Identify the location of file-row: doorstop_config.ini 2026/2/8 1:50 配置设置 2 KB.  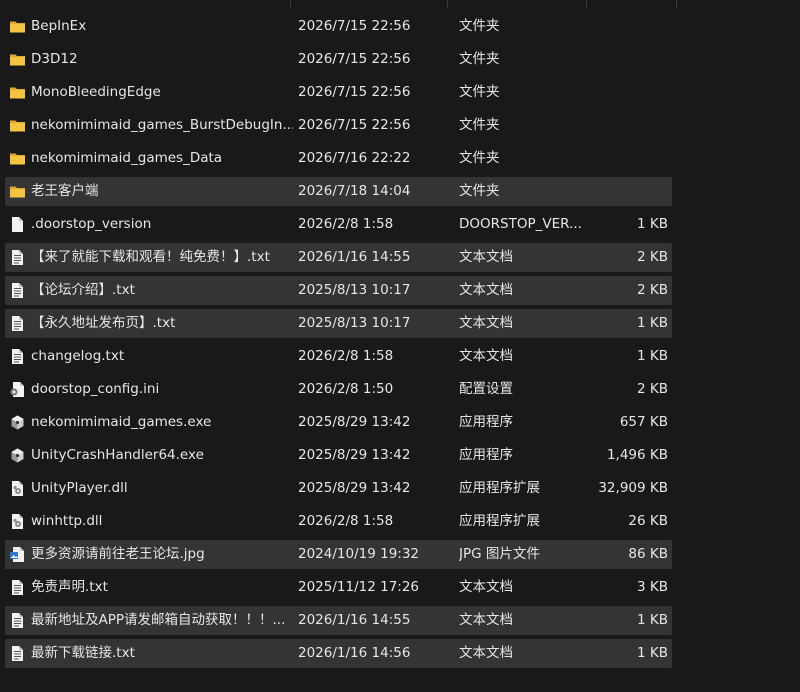
(338, 389).